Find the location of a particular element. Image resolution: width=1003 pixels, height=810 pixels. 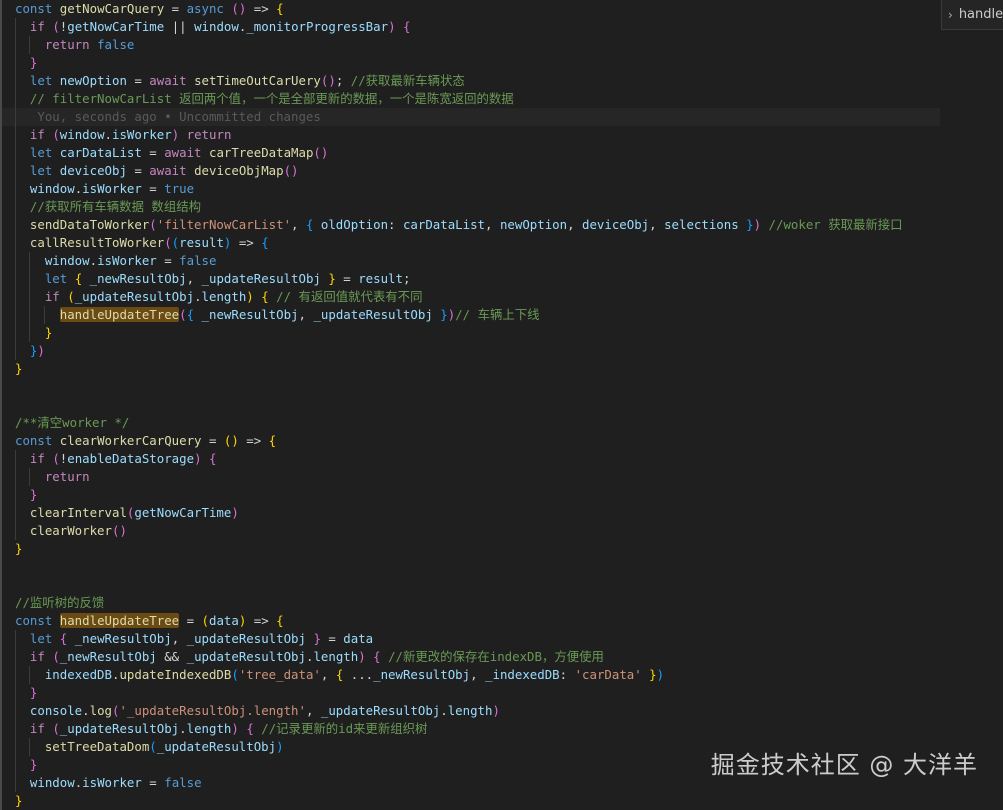

code-token: newOption is located at coordinates (533, 224).